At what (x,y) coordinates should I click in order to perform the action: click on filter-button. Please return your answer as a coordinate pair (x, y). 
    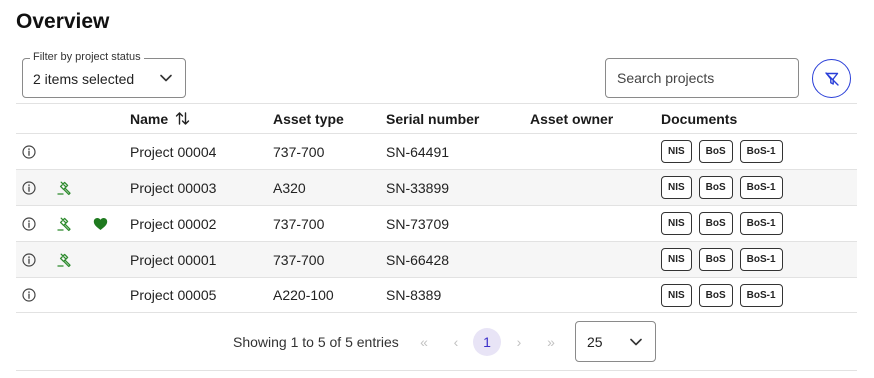
    Looking at the image, I should click on (831, 78).